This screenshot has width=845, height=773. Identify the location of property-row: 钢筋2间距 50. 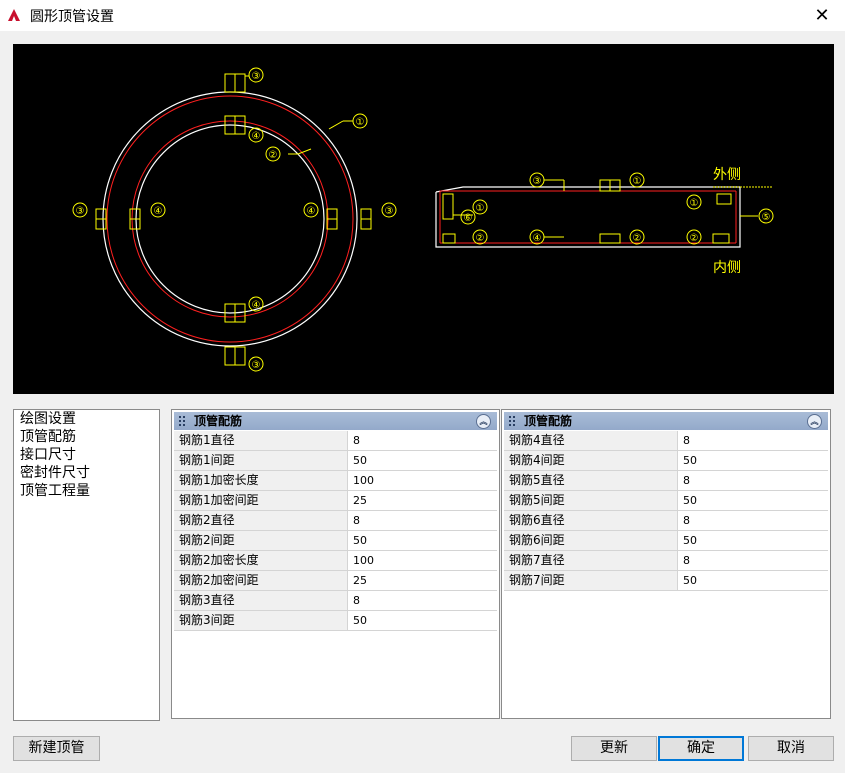
(335, 541).